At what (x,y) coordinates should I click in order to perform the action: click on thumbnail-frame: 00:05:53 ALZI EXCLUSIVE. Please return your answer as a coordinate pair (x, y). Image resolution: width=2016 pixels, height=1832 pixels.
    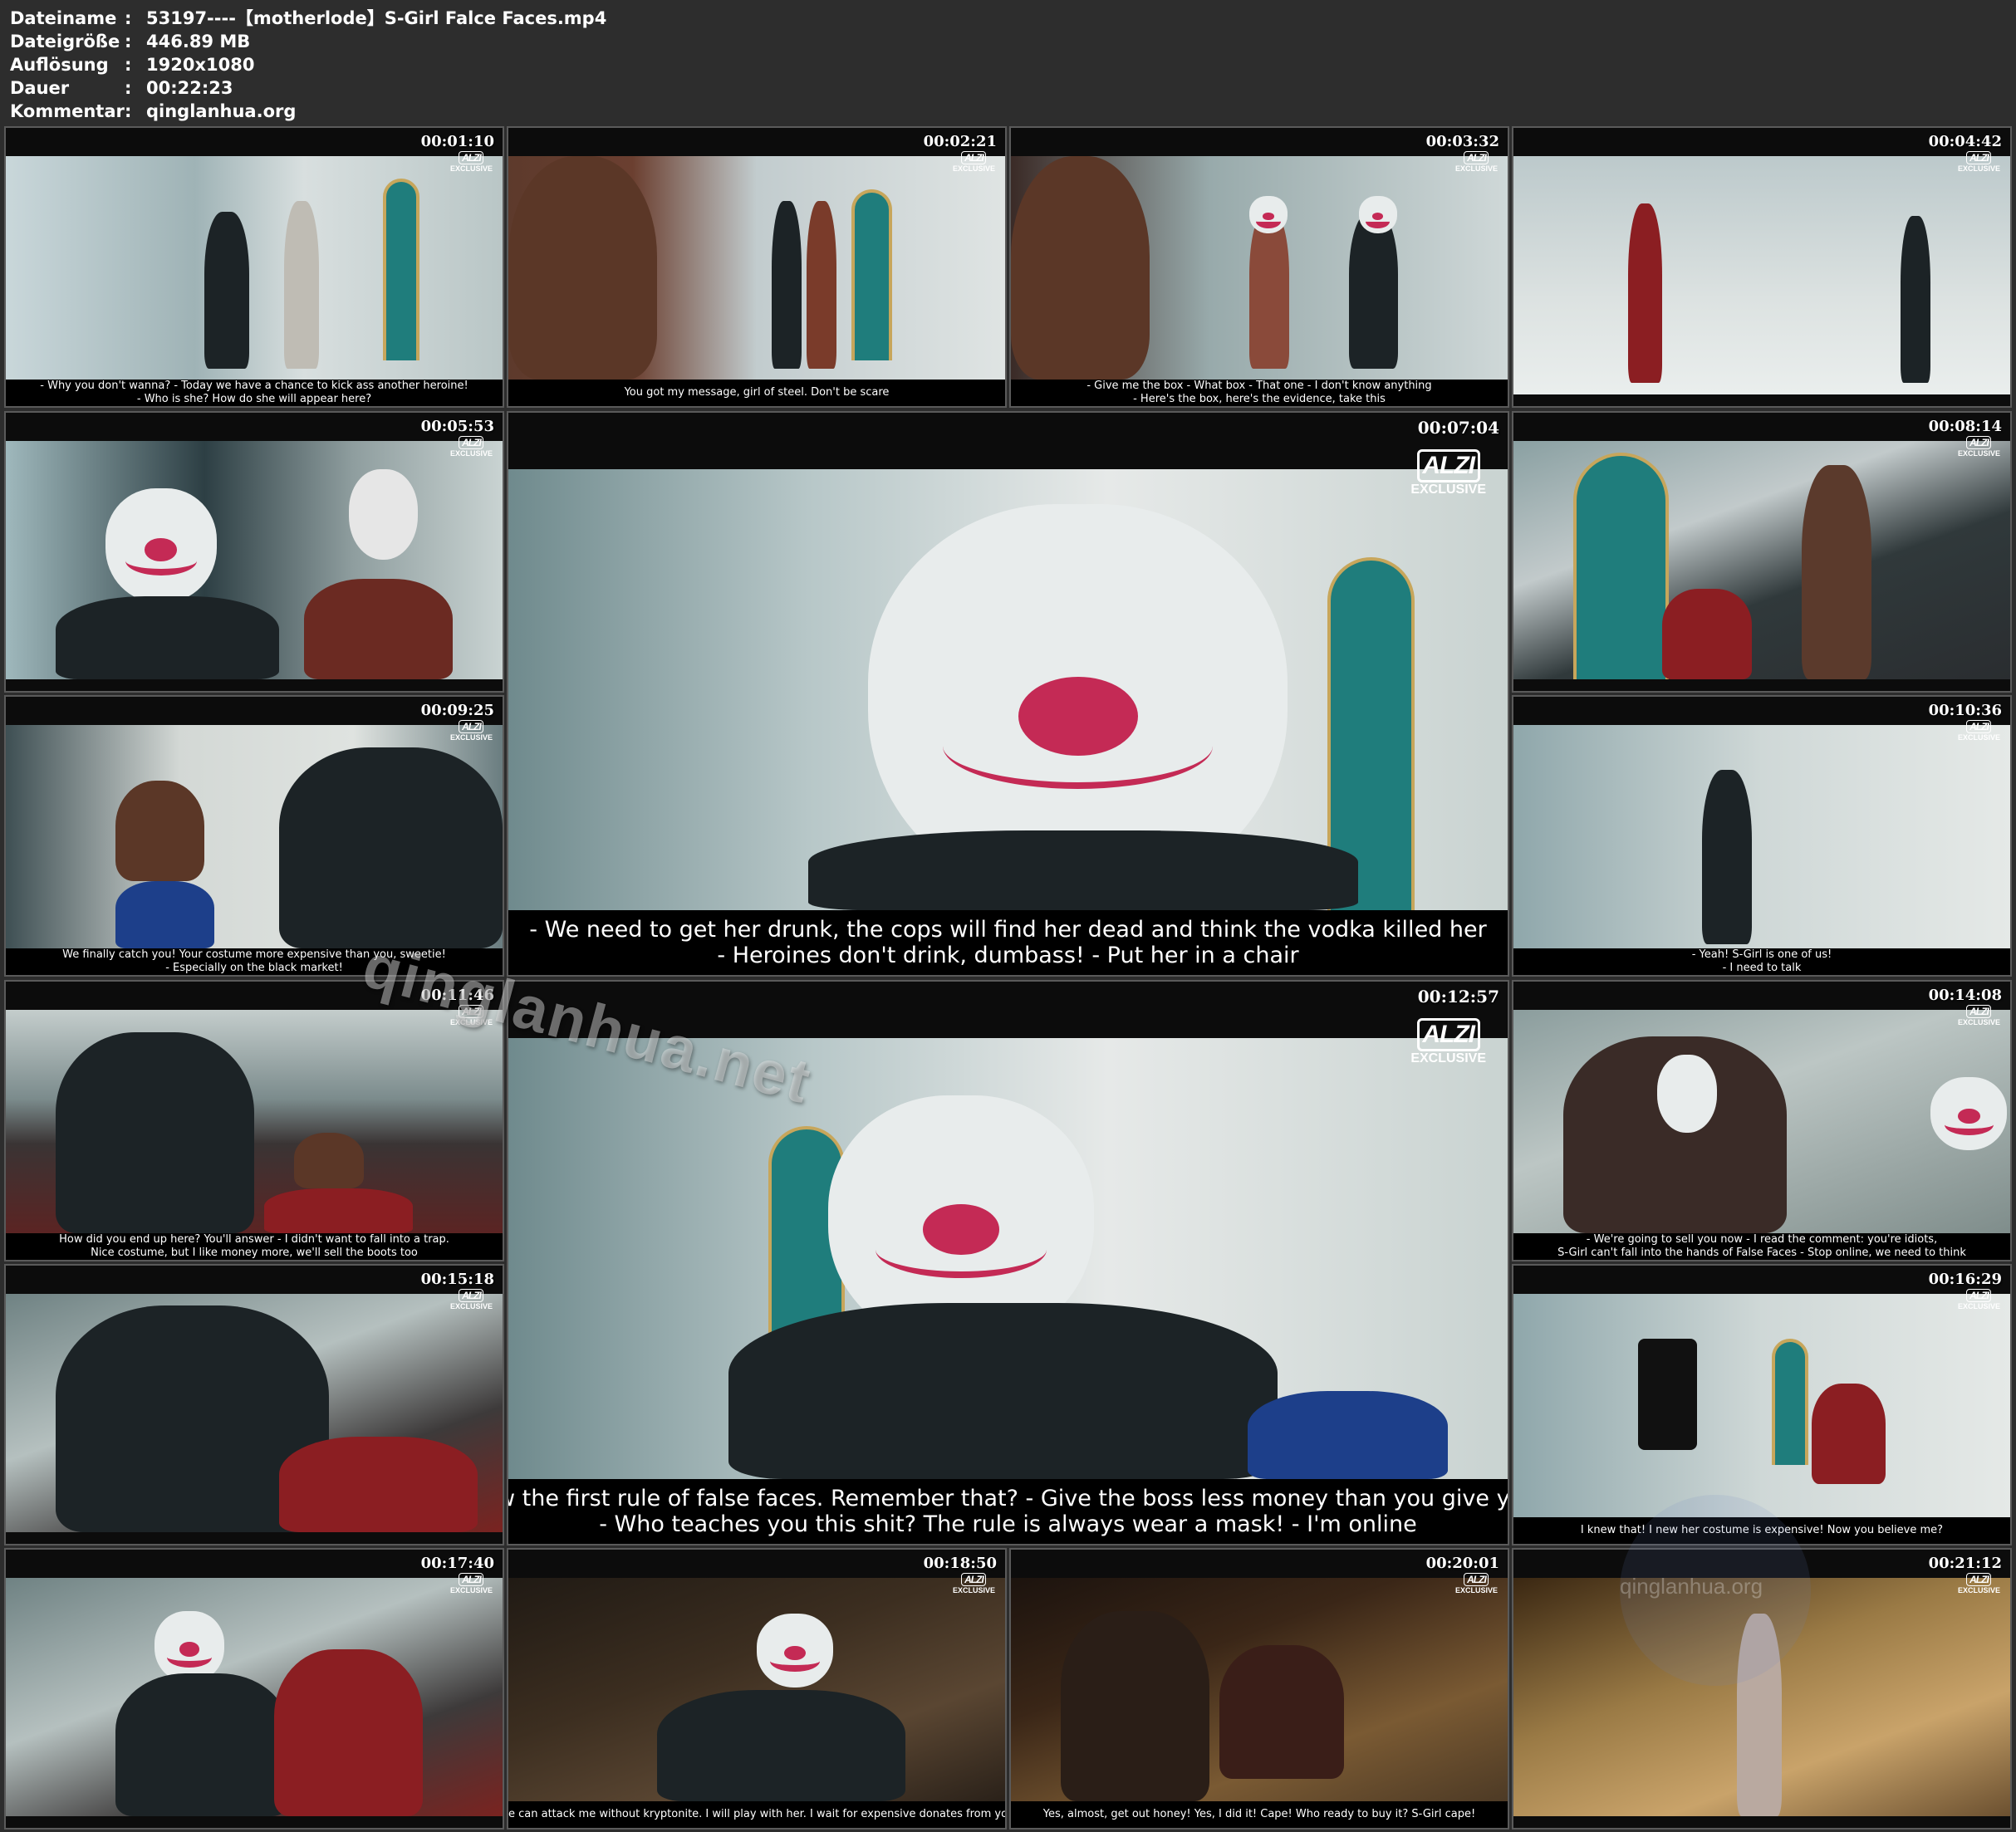
    Looking at the image, I should click on (255, 552).